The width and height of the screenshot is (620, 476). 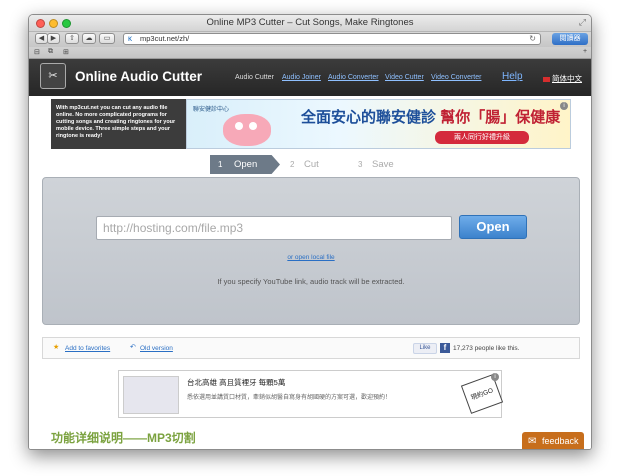 I want to click on top-advertisement: 聯安健診中心 全面安心的聯安健診 幫你「腸」保健康 兩人同行好禮升級 i, so click(x=378, y=124).